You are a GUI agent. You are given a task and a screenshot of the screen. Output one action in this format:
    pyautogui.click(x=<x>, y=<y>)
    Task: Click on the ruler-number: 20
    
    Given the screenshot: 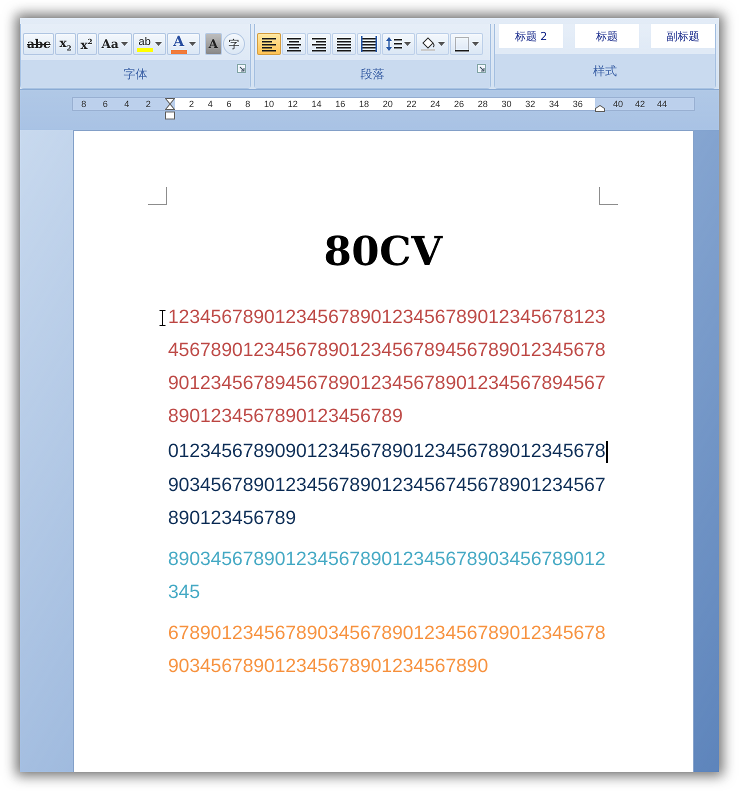 What is the action you would take?
    pyautogui.click(x=387, y=104)
    